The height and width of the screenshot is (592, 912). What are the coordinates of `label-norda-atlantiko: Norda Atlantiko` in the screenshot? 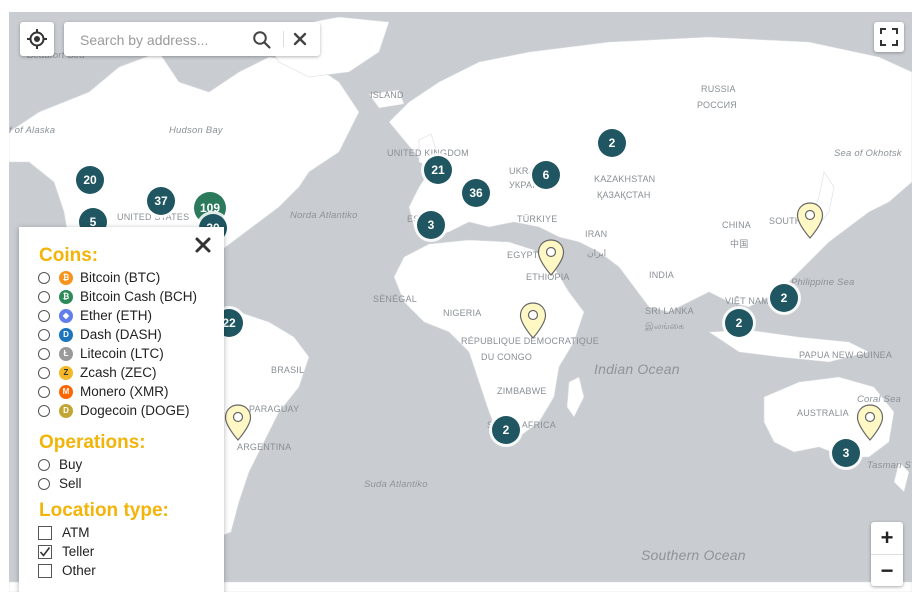 It's located at (324, 215).